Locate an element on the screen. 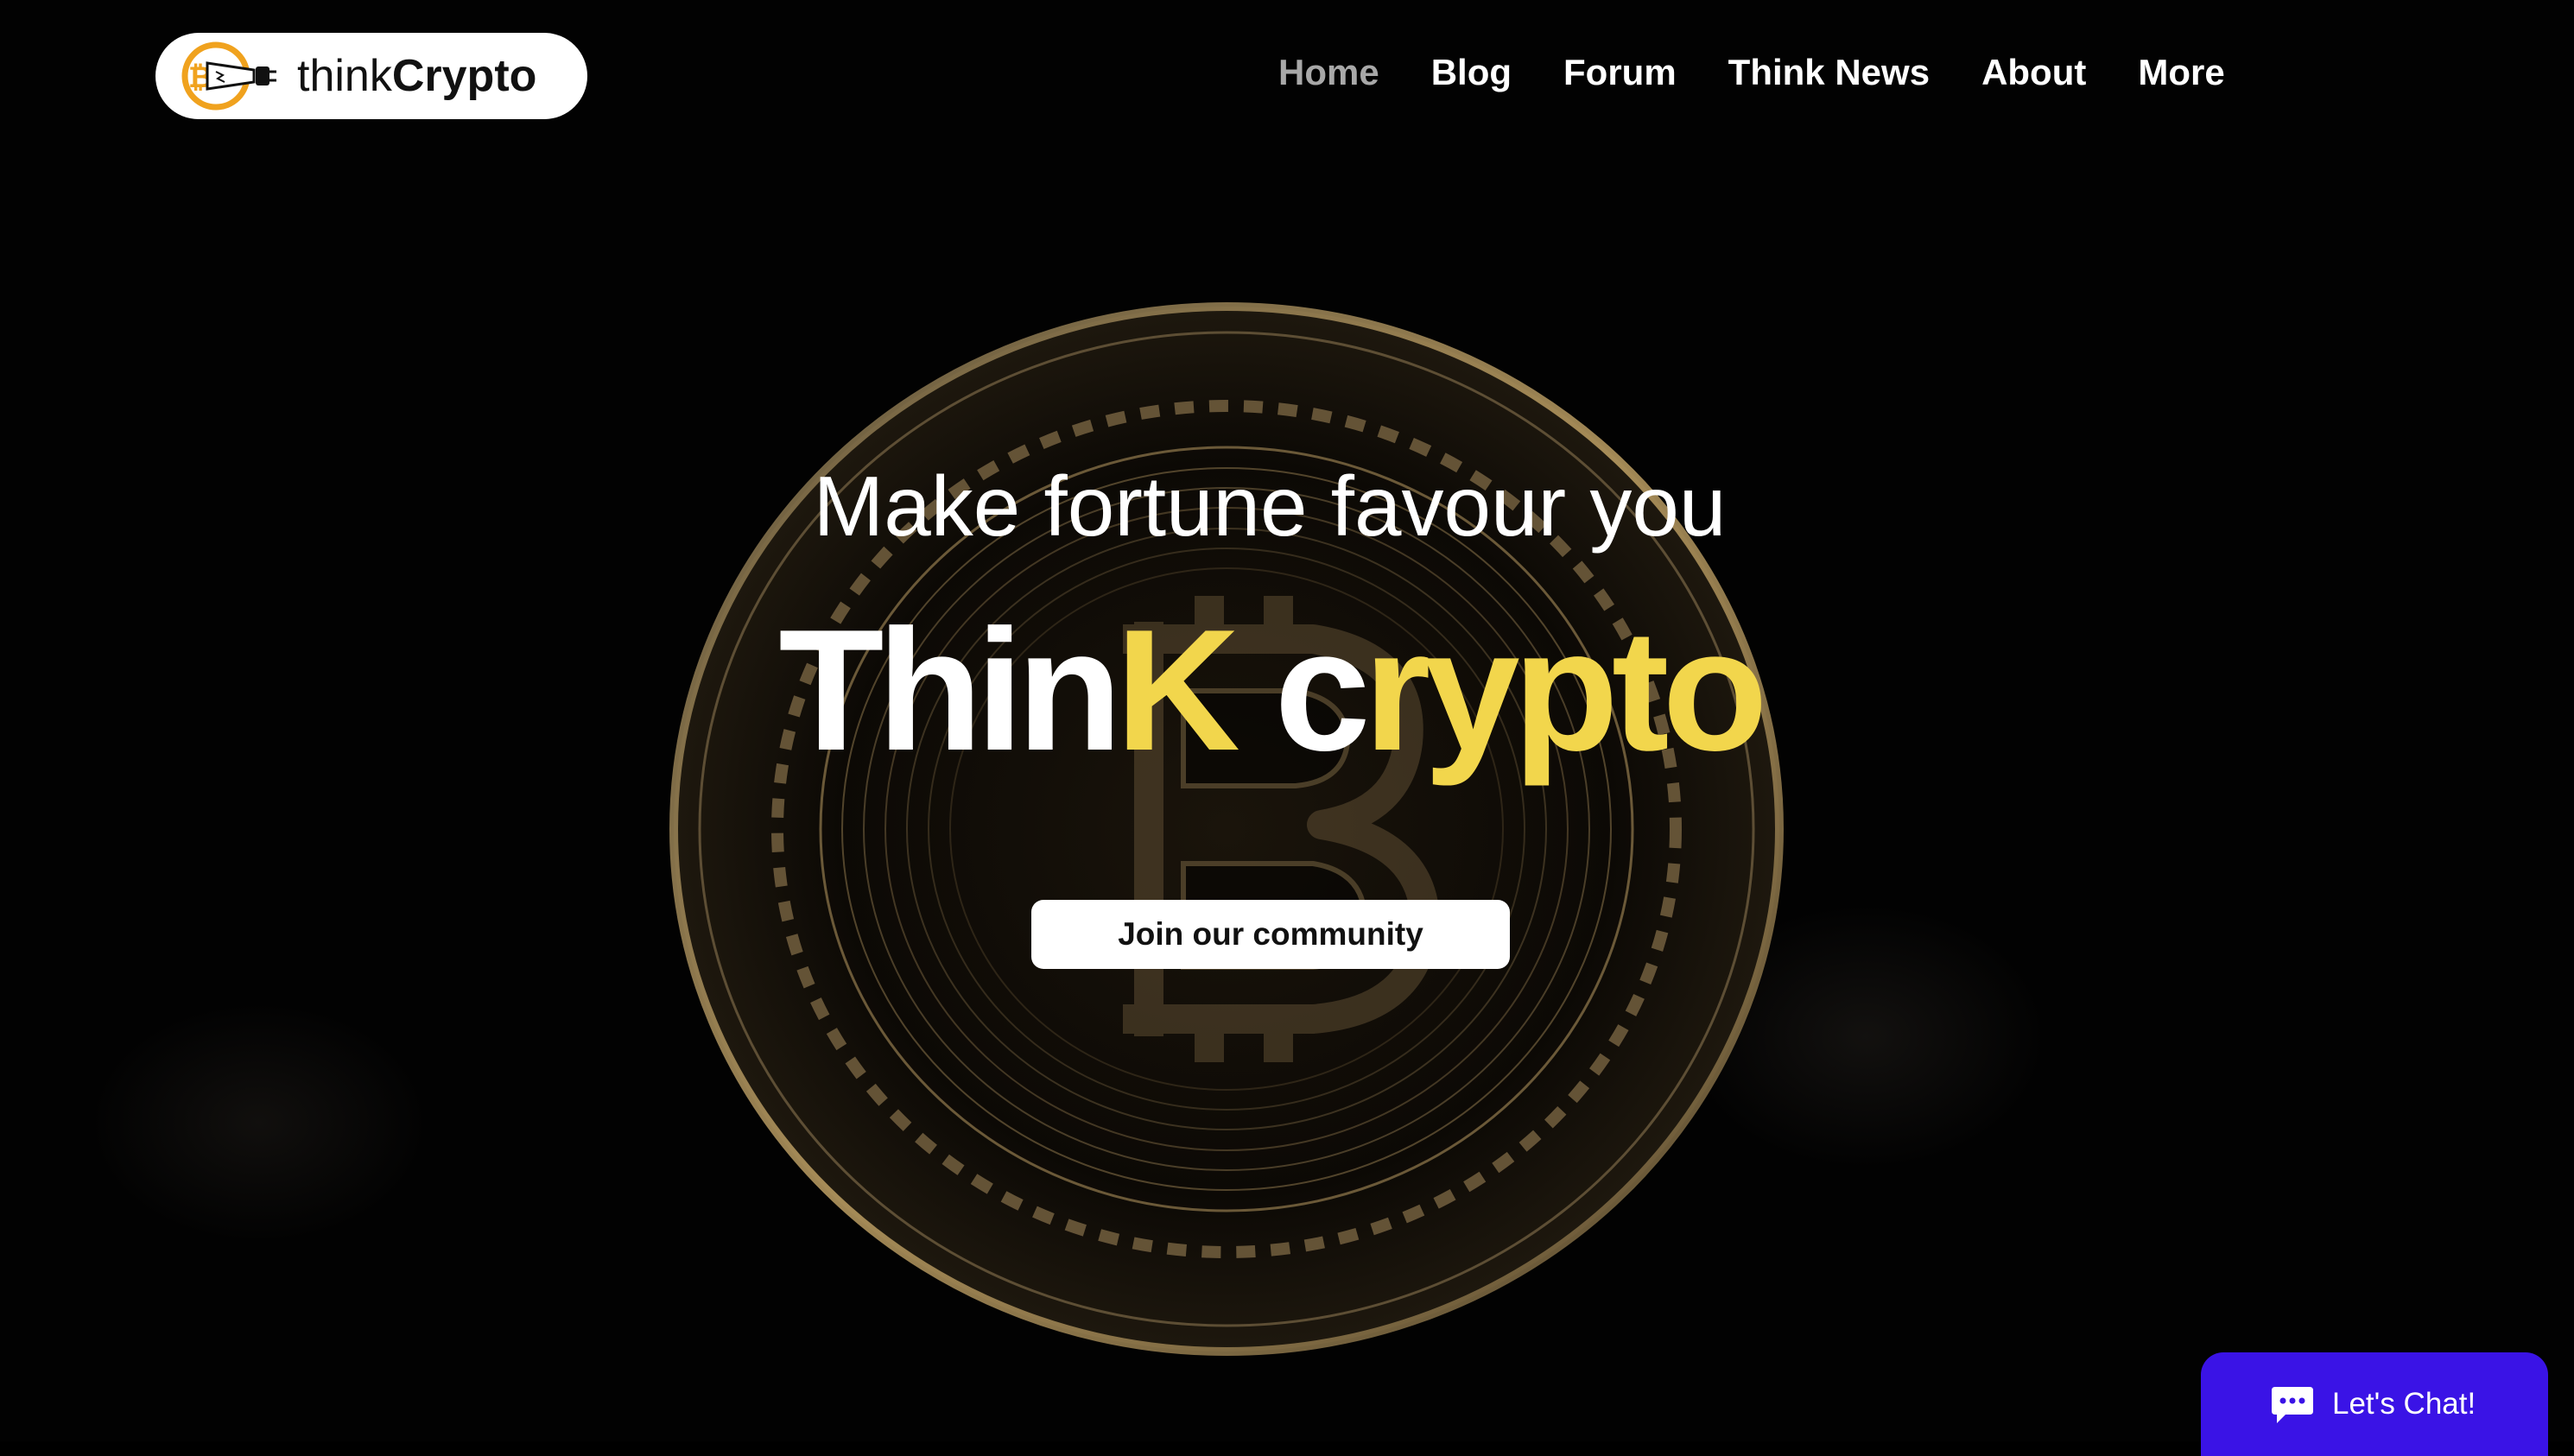 Image resolution: width=2574 pixels, height=1456 pixels. headline-part-c: c is located at coordinates (1322, 690).